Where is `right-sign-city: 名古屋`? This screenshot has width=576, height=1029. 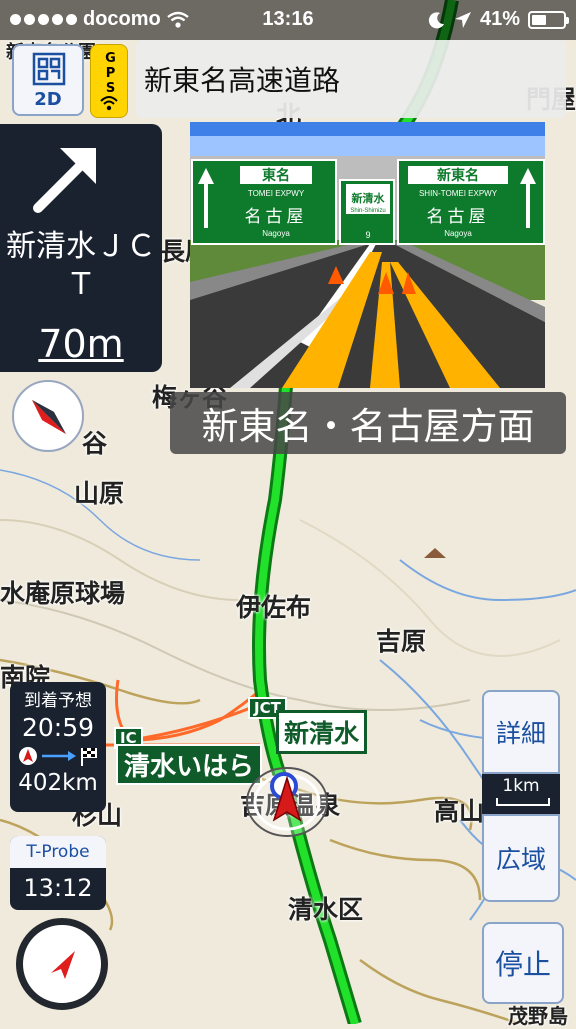
right-sign-city: 名古屋 is located at coordinates (458, 217).